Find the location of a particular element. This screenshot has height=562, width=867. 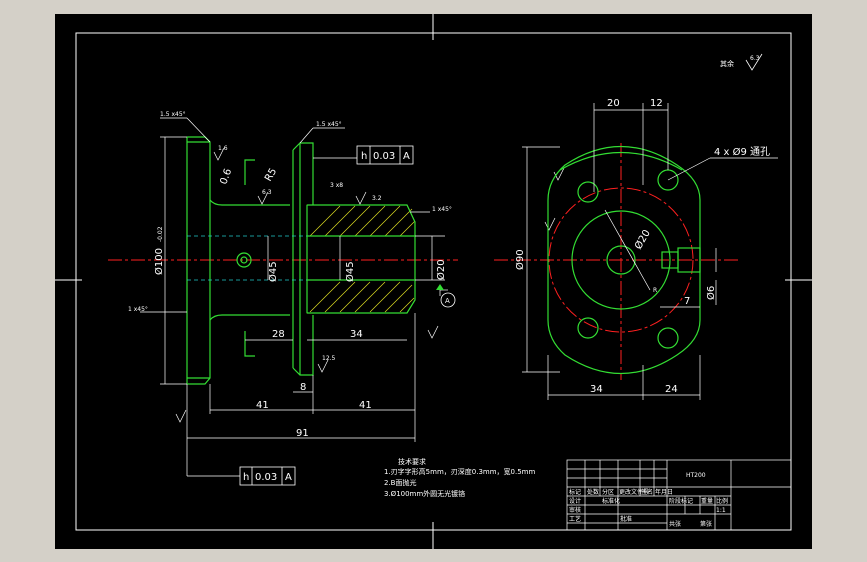

roughness-3: 3.2 is located at coordinates (377, 198).